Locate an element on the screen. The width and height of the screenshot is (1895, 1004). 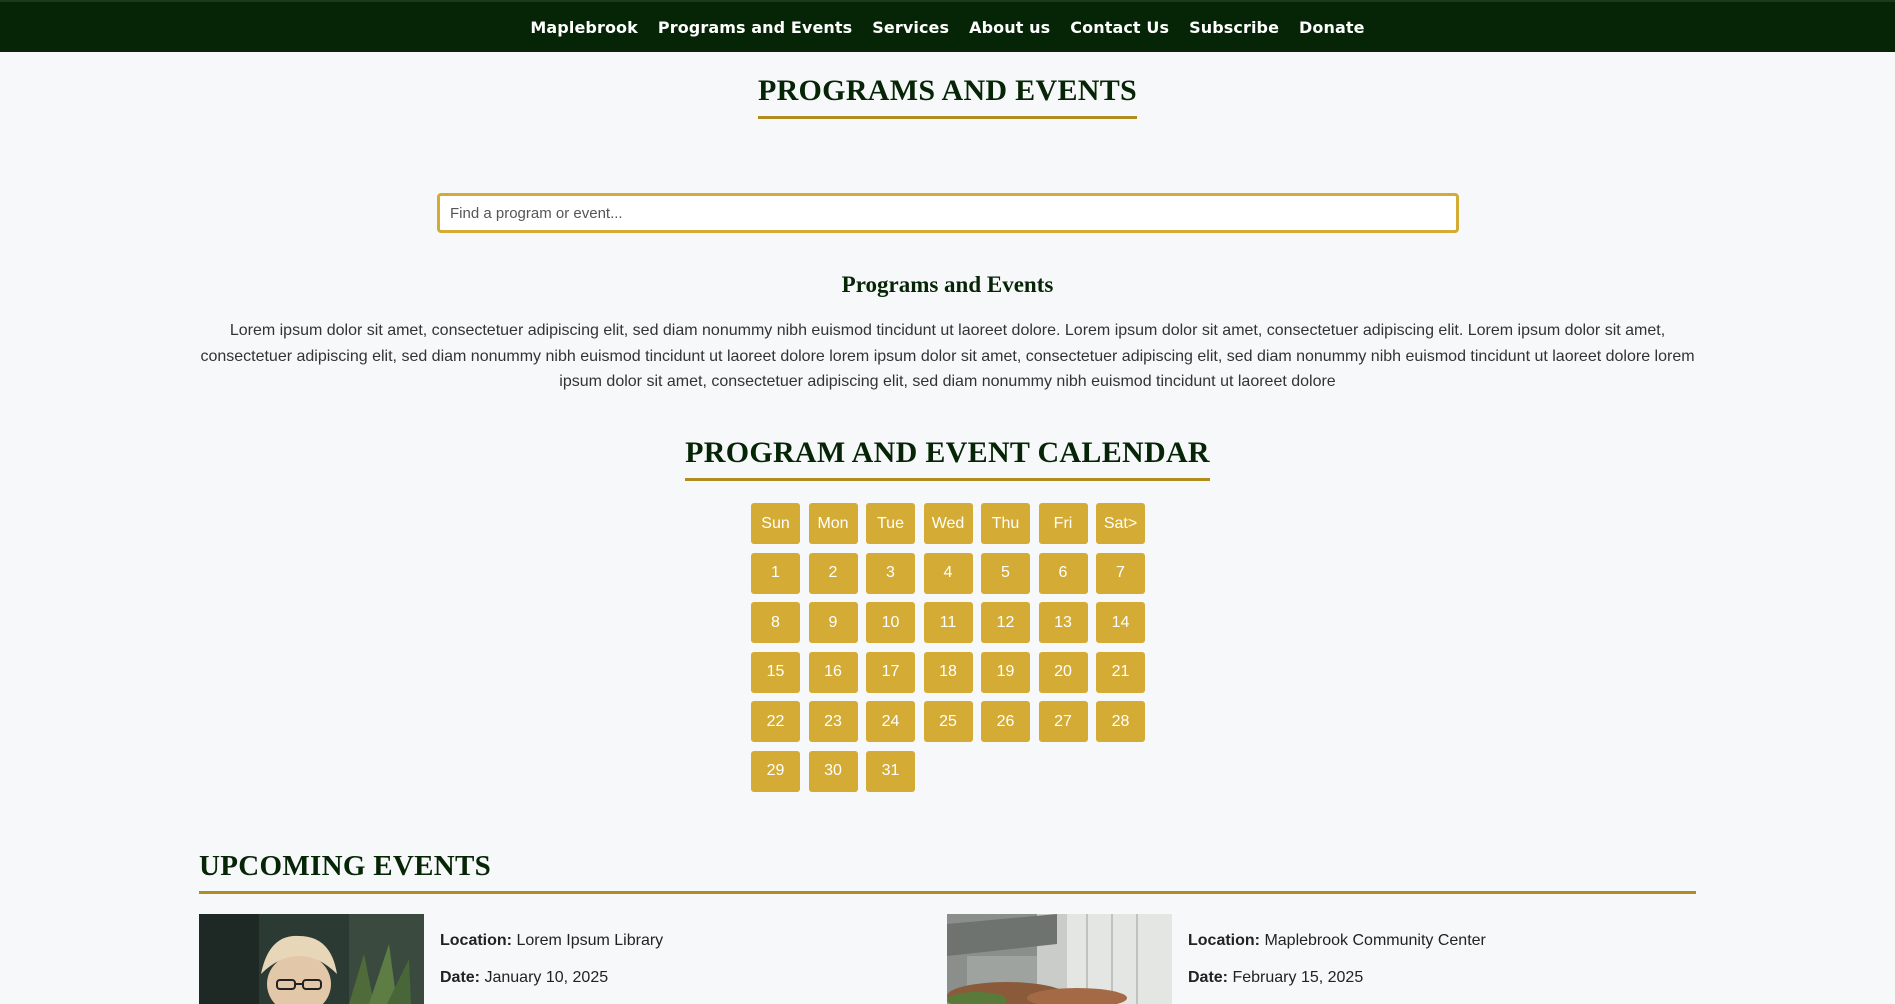
calendar-day: 8 is located at coordinates (775, 622).